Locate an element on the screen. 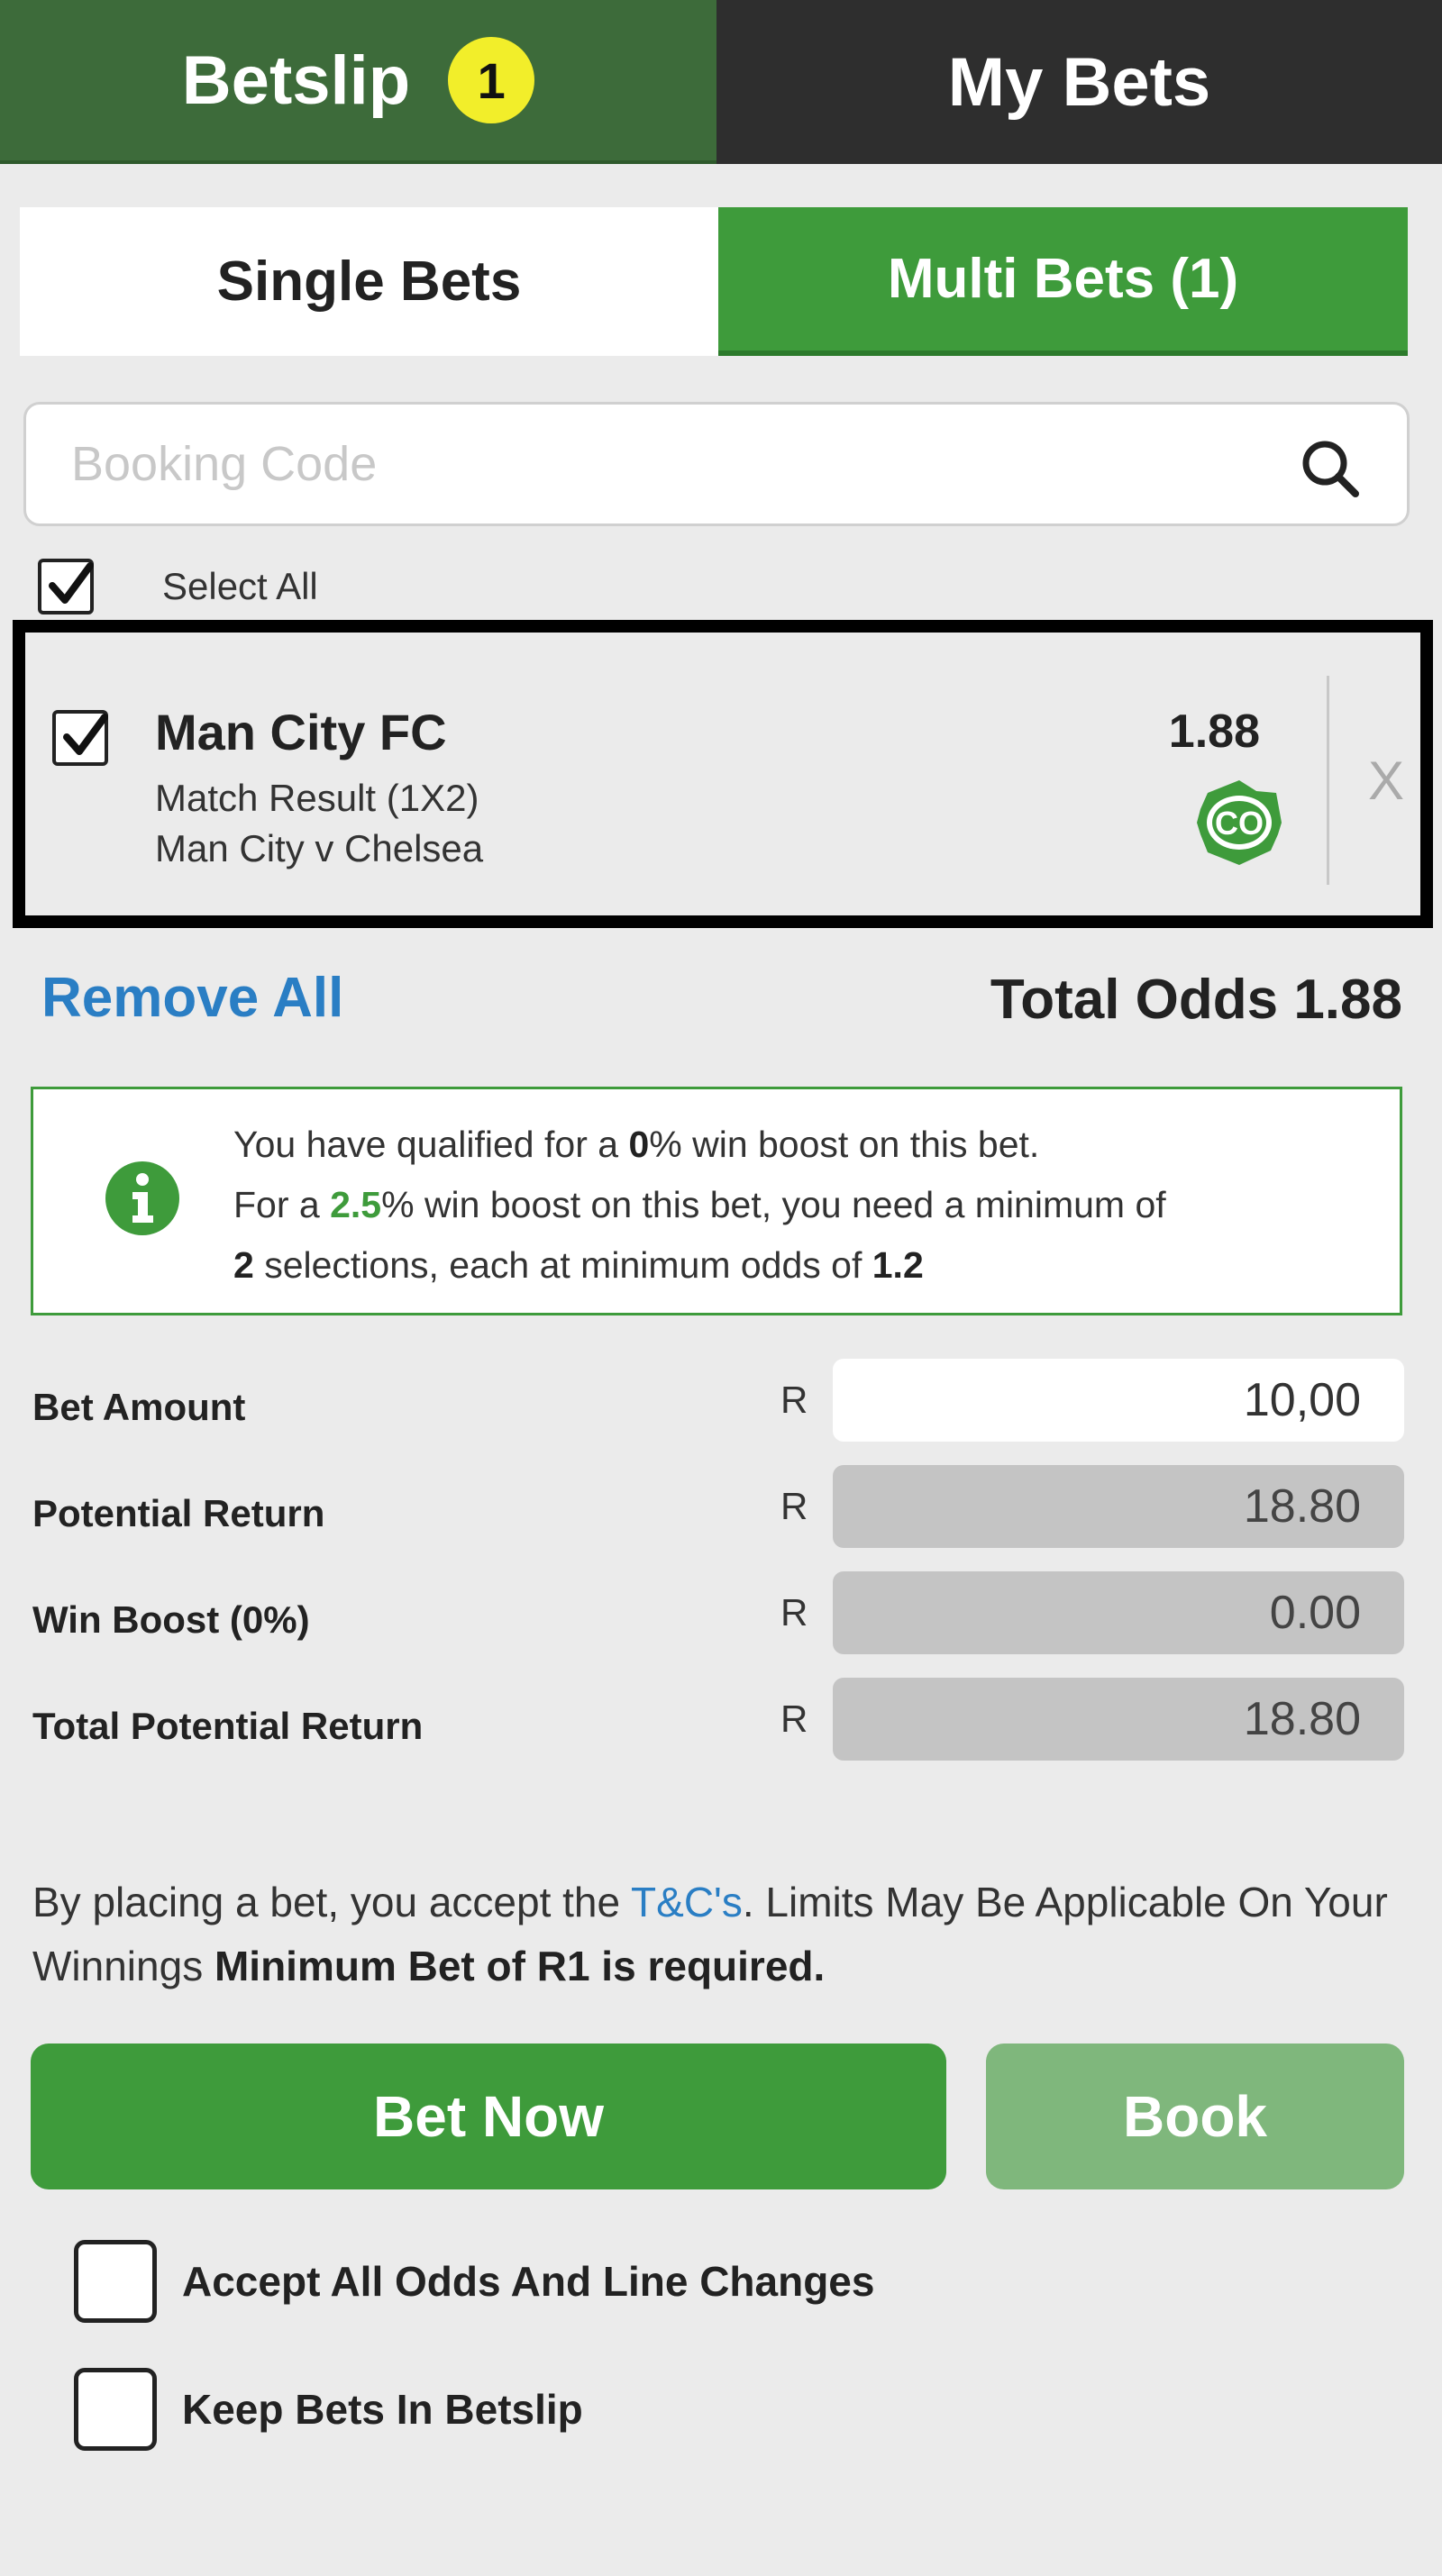 This screenshot has width=1442, height=2576. accept-changes-label: Accept All Odds And Line Changes is located at coordinates (528, 2281).